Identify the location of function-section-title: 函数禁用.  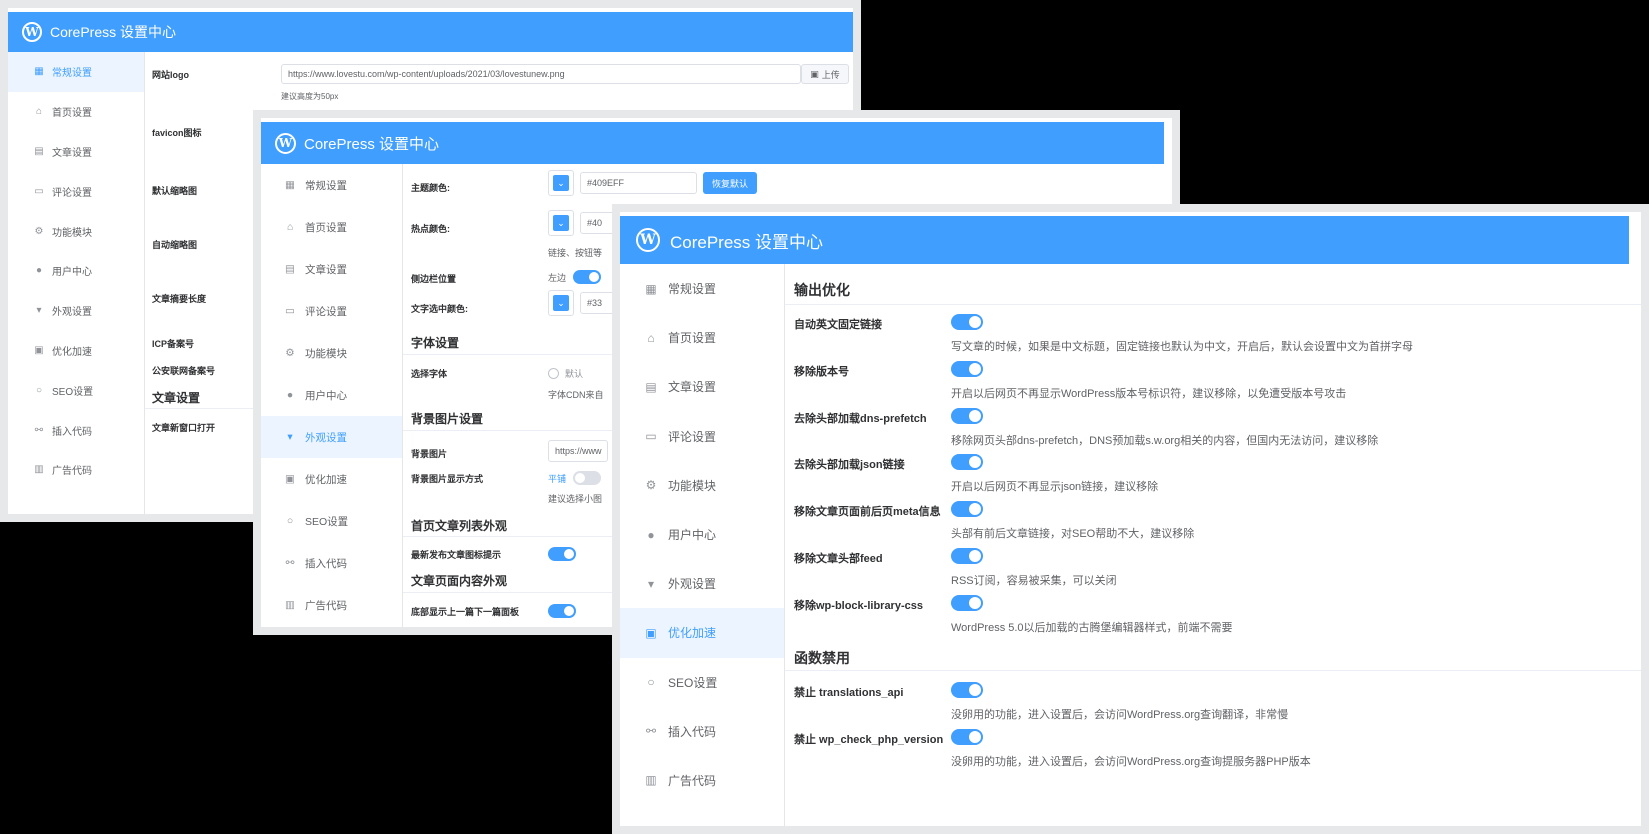
(822, 658).